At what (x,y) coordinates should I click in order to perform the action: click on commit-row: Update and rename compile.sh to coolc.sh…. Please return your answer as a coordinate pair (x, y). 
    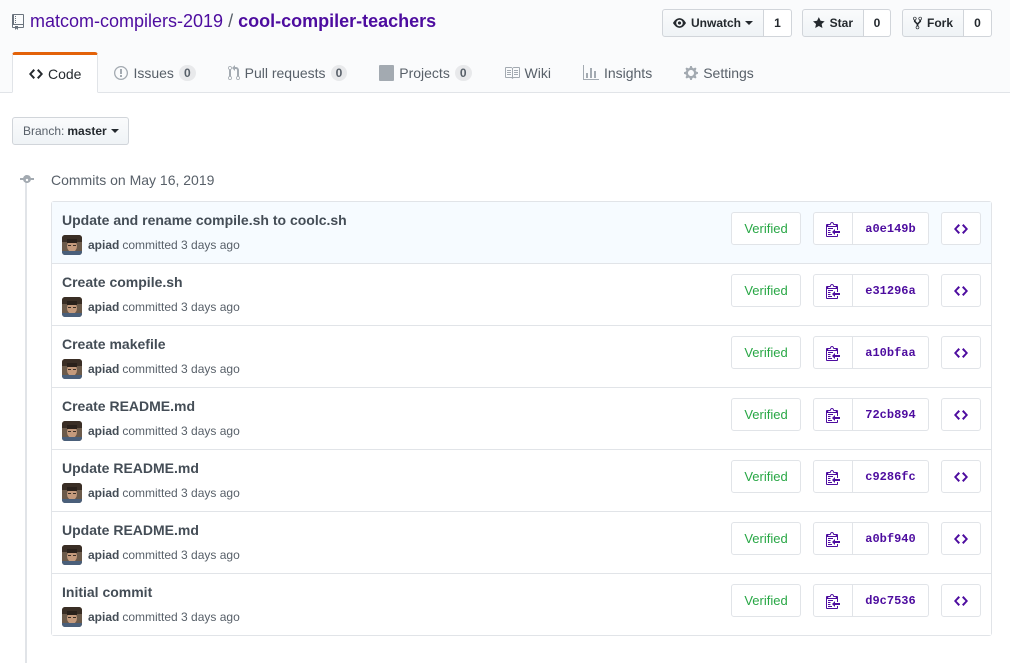
    Looking at the image, I should click on (521, 232).